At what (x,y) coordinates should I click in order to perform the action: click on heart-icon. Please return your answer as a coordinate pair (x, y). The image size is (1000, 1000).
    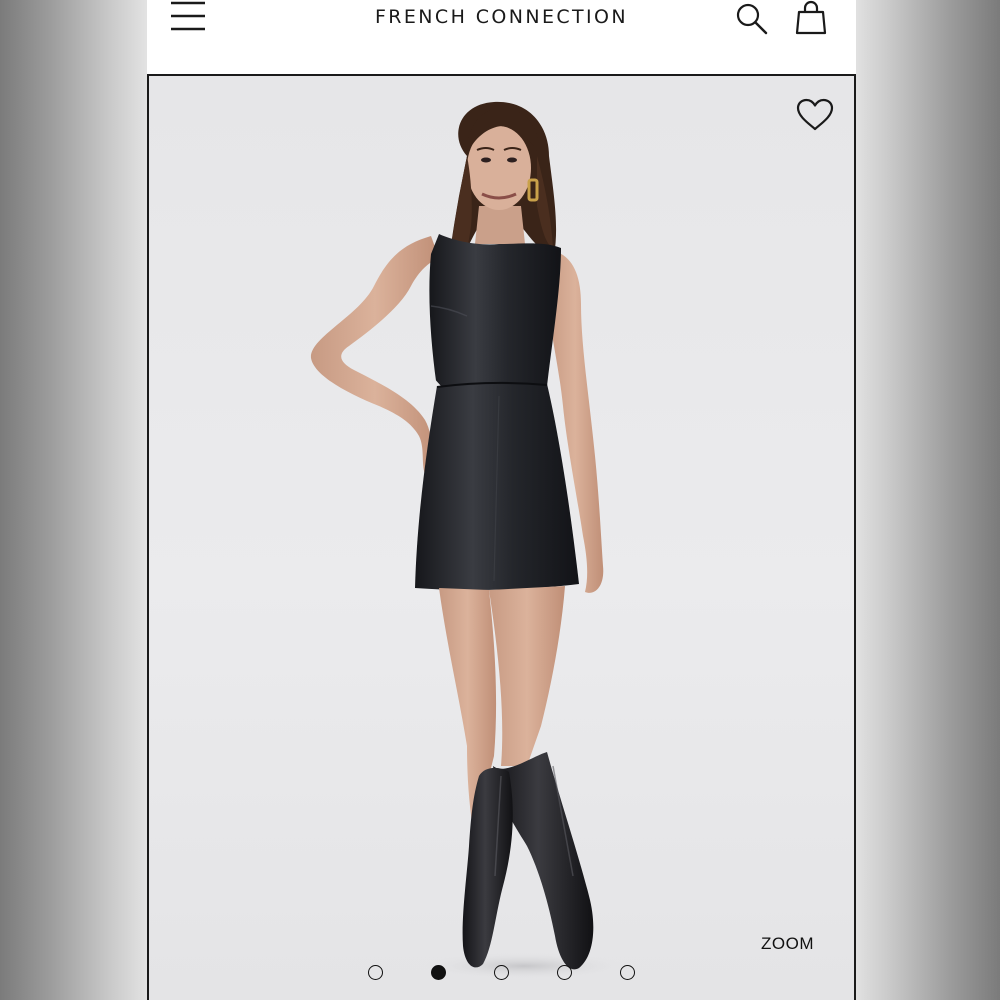
    Looking at the image, I should click on (815, 115).